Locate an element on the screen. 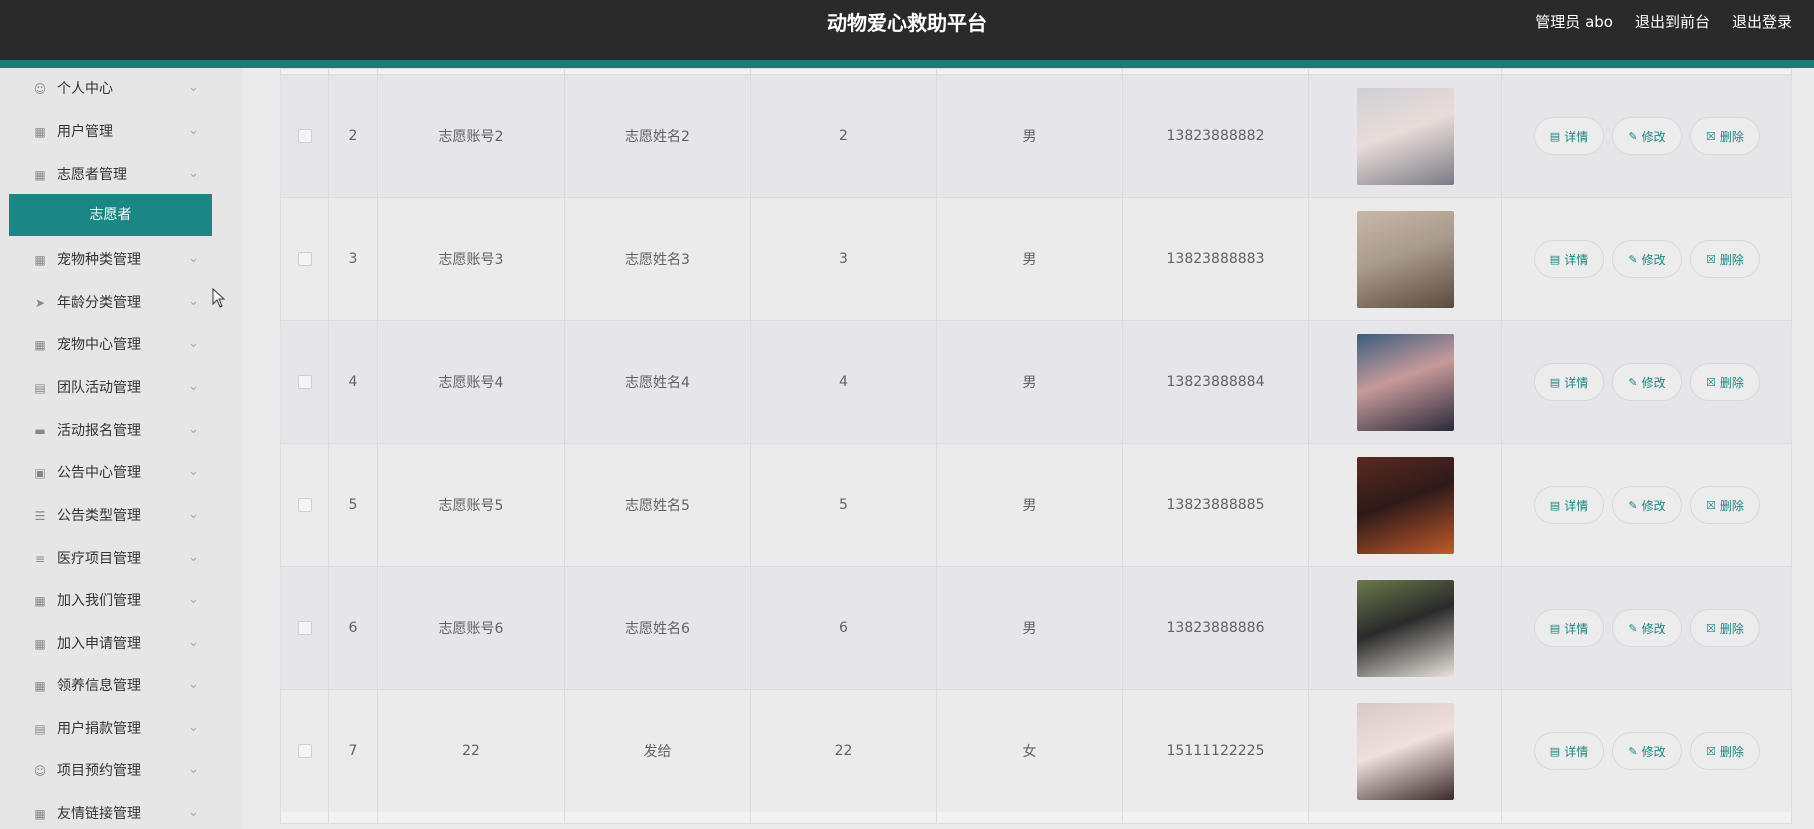  header-accent-bar is located at coordinates (907, 64).